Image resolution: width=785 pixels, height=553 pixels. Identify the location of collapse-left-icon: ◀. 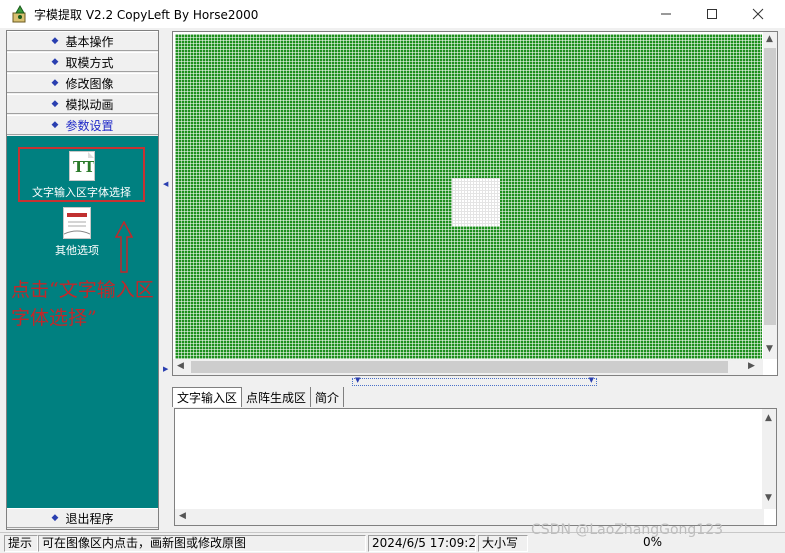
(165, 184).